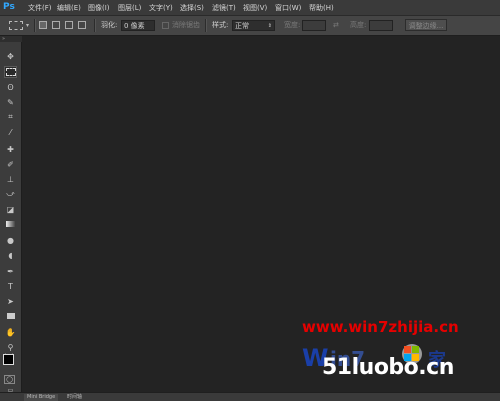 The image size is (500, 401). I want to click on watermark-site: 51luobo.cn, so click(388, 367).